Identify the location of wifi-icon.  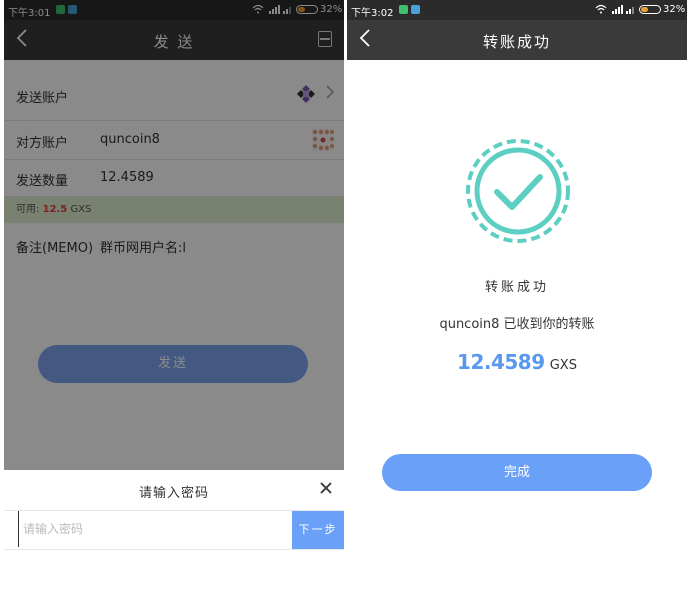
(601, 10).